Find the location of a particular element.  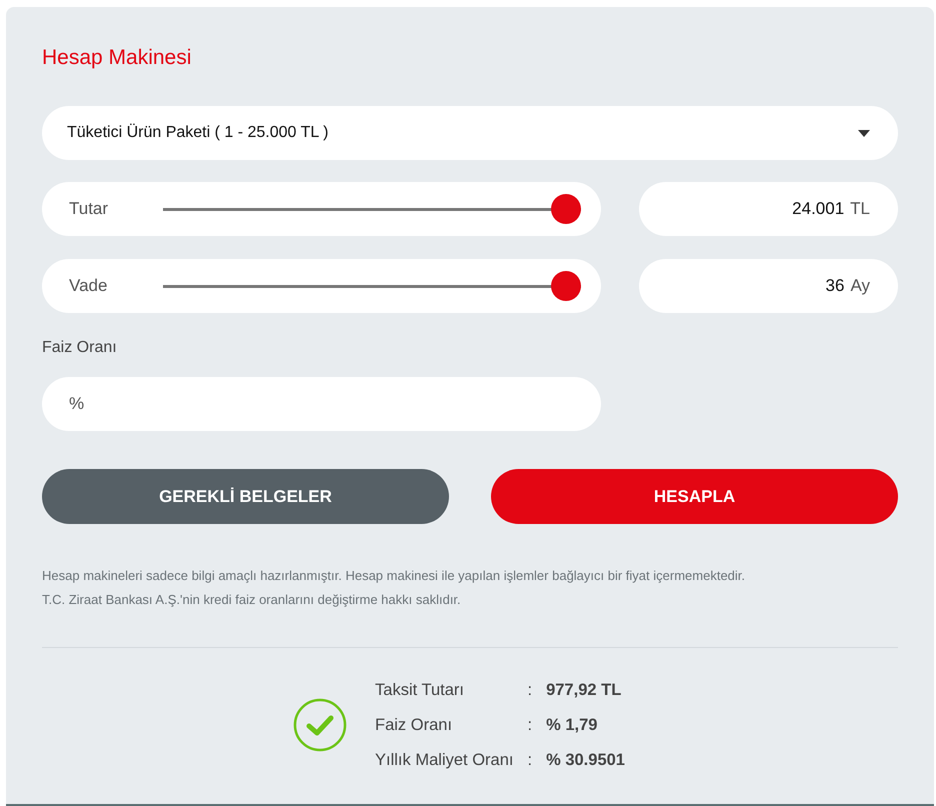

field-label: Faiz Oranı is located at coordinates (80, 348).